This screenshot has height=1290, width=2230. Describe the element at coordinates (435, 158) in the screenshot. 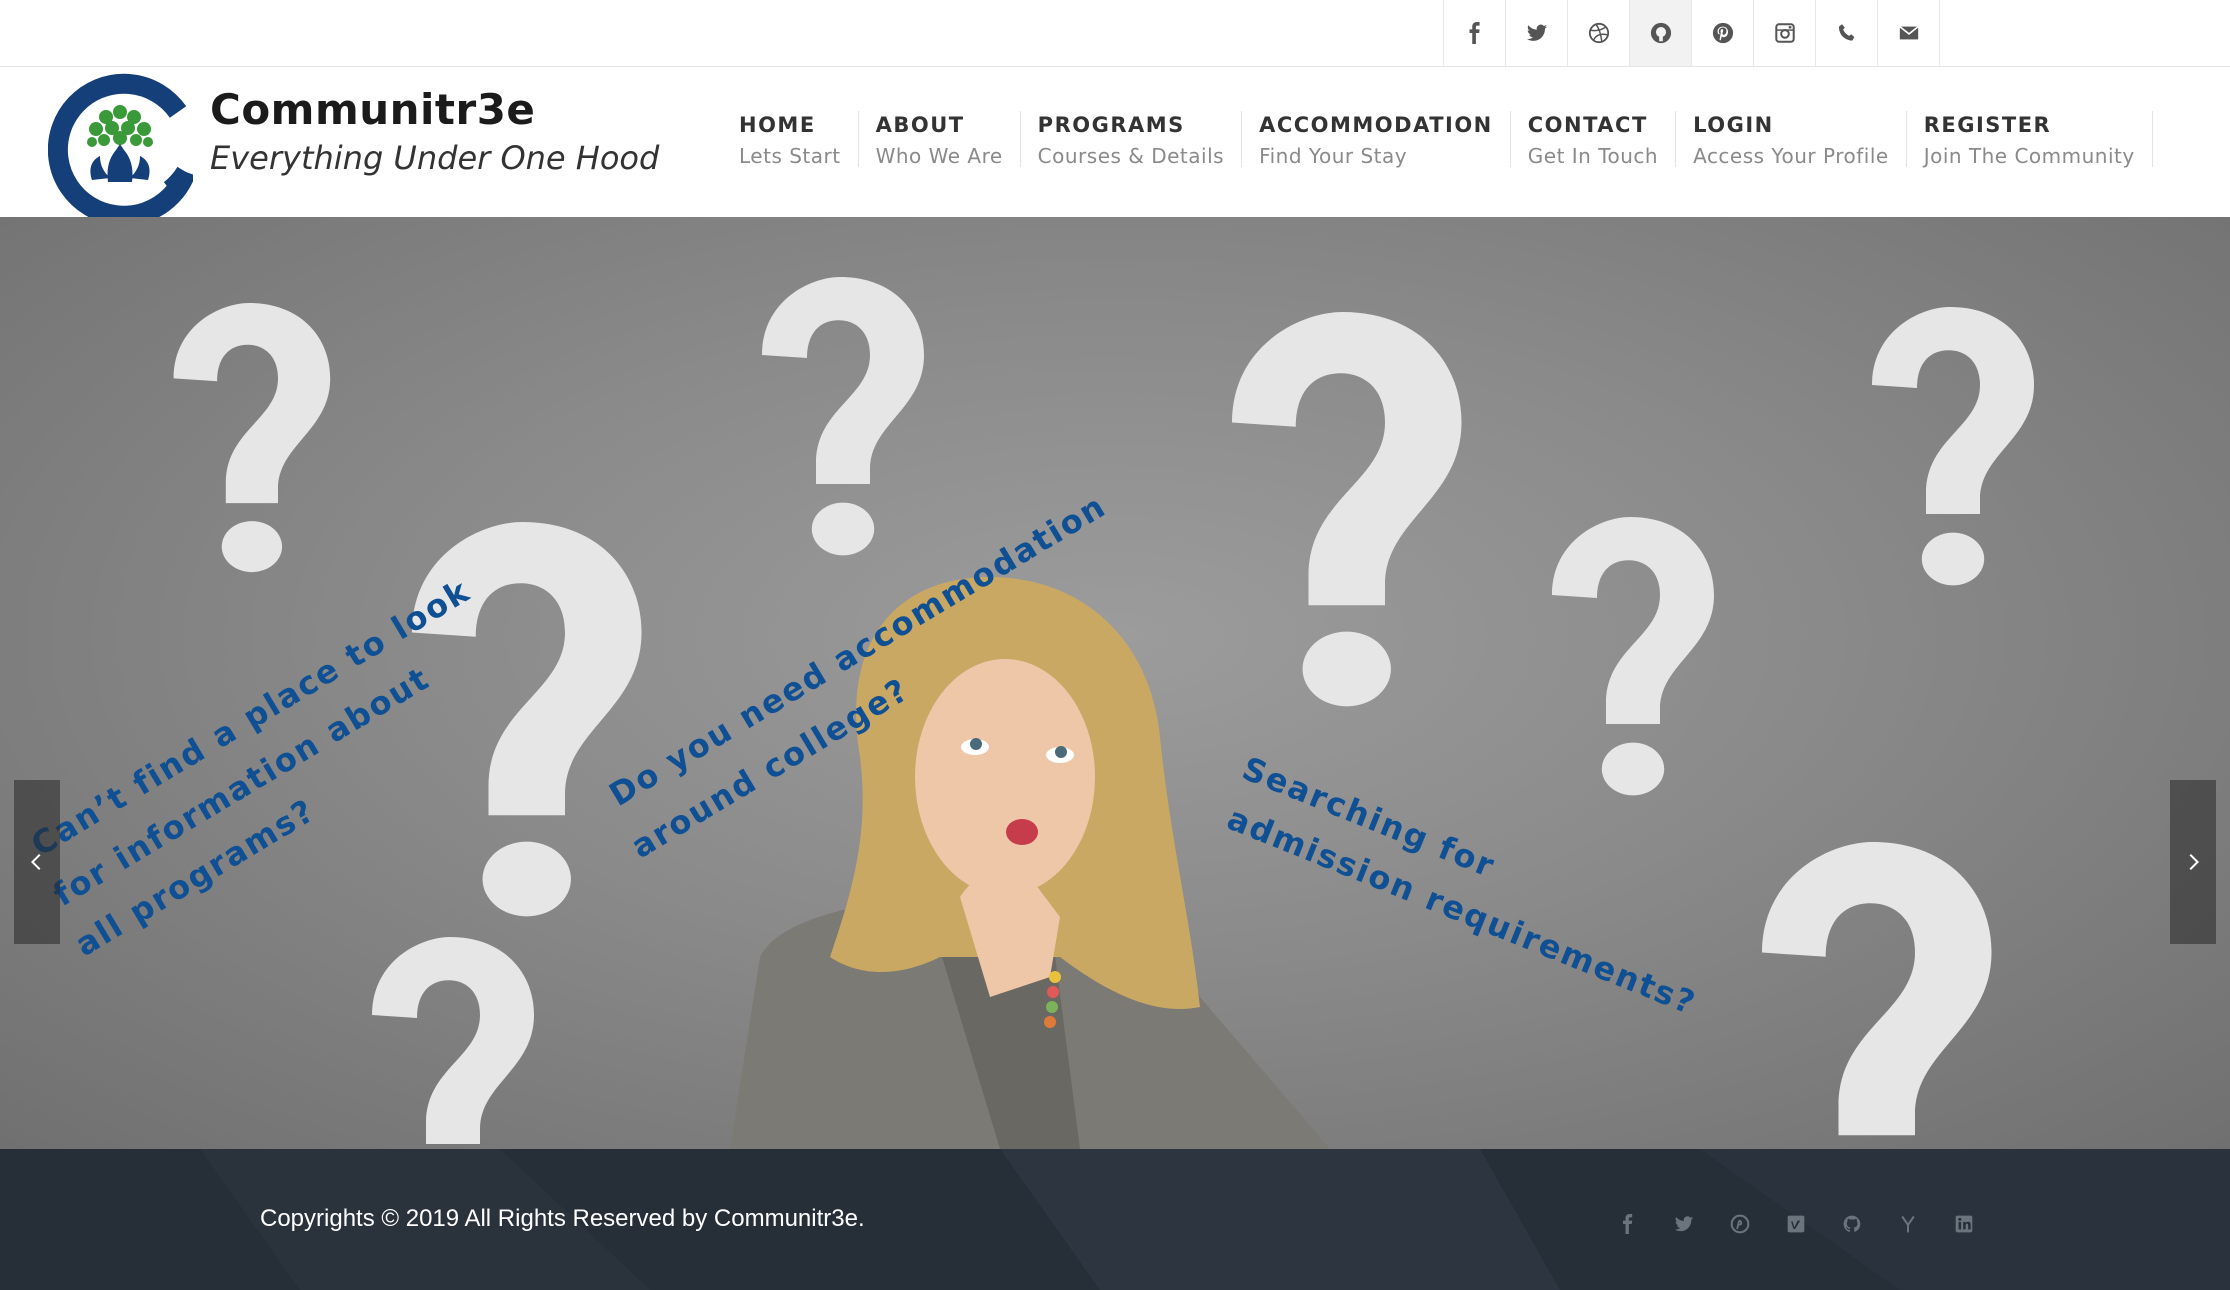

I see `brand-tagline: Everything Under One Hood` at that location.